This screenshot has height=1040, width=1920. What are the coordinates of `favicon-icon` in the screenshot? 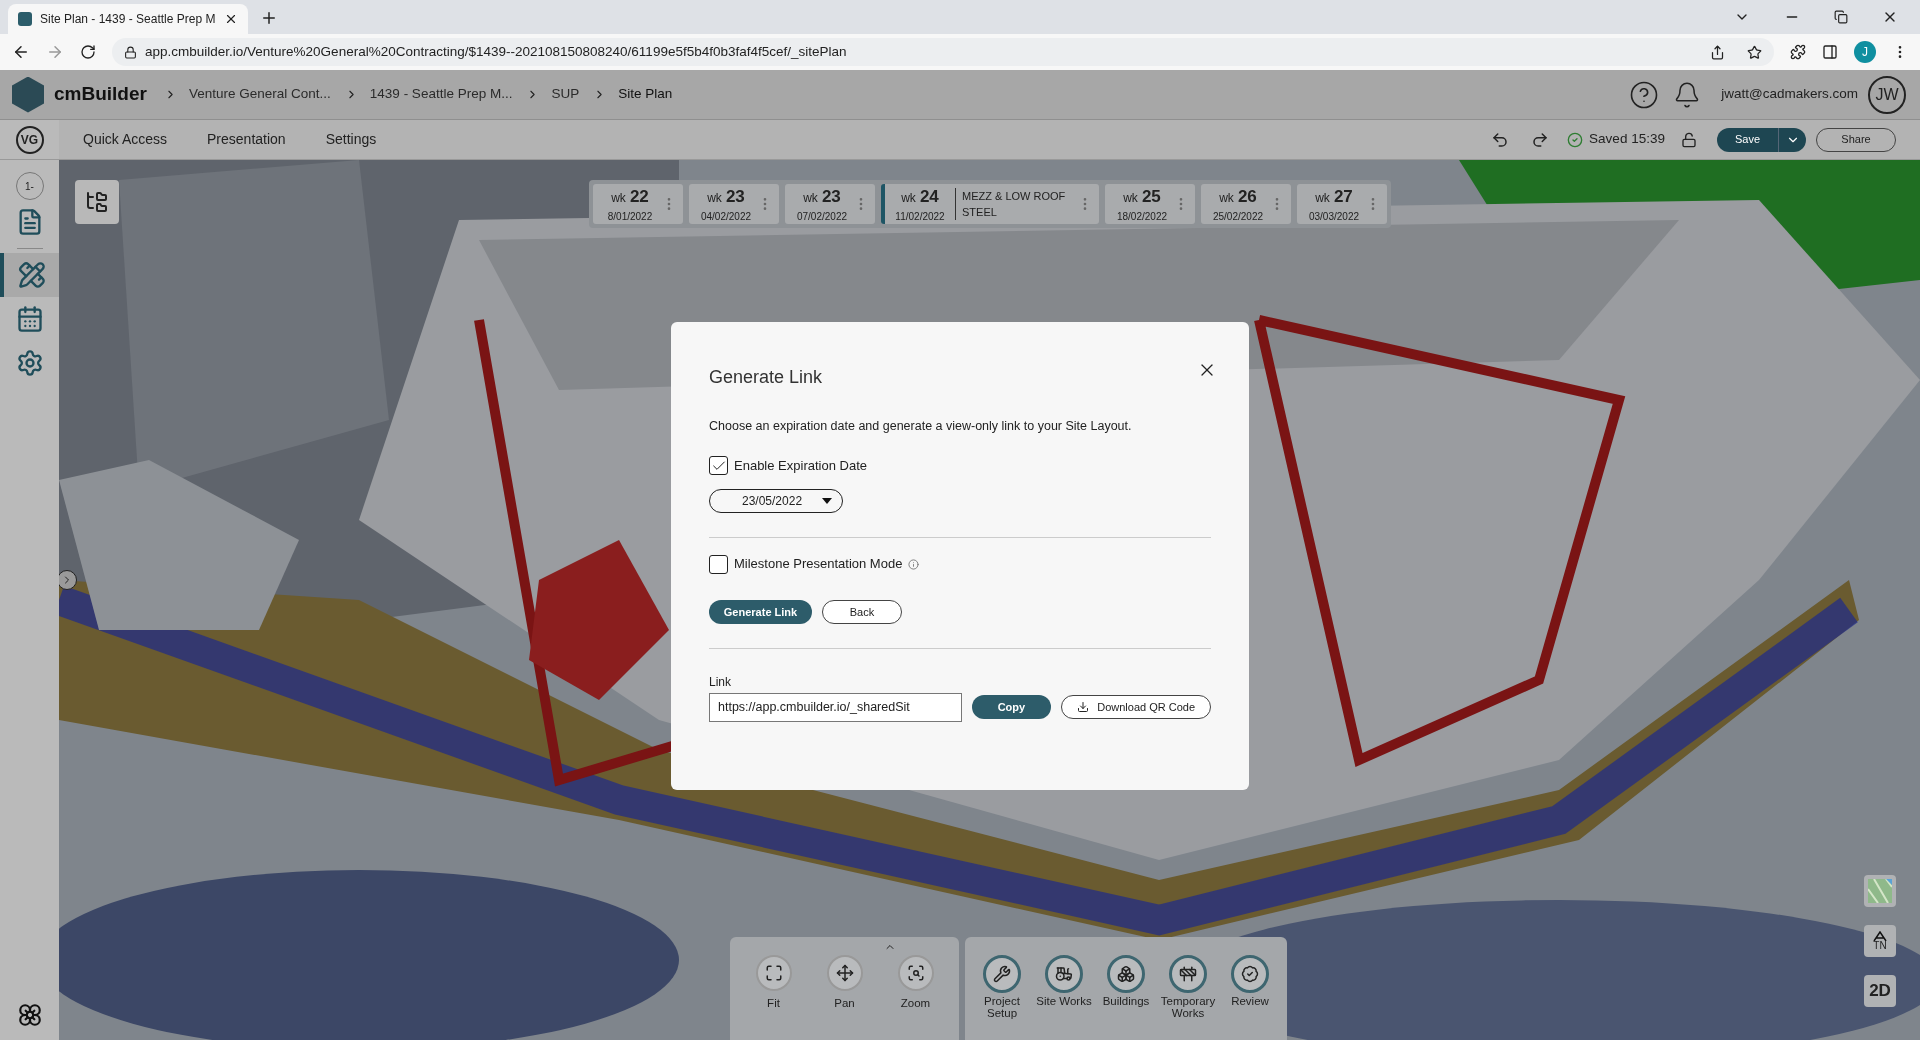 It's located at (25, 19).